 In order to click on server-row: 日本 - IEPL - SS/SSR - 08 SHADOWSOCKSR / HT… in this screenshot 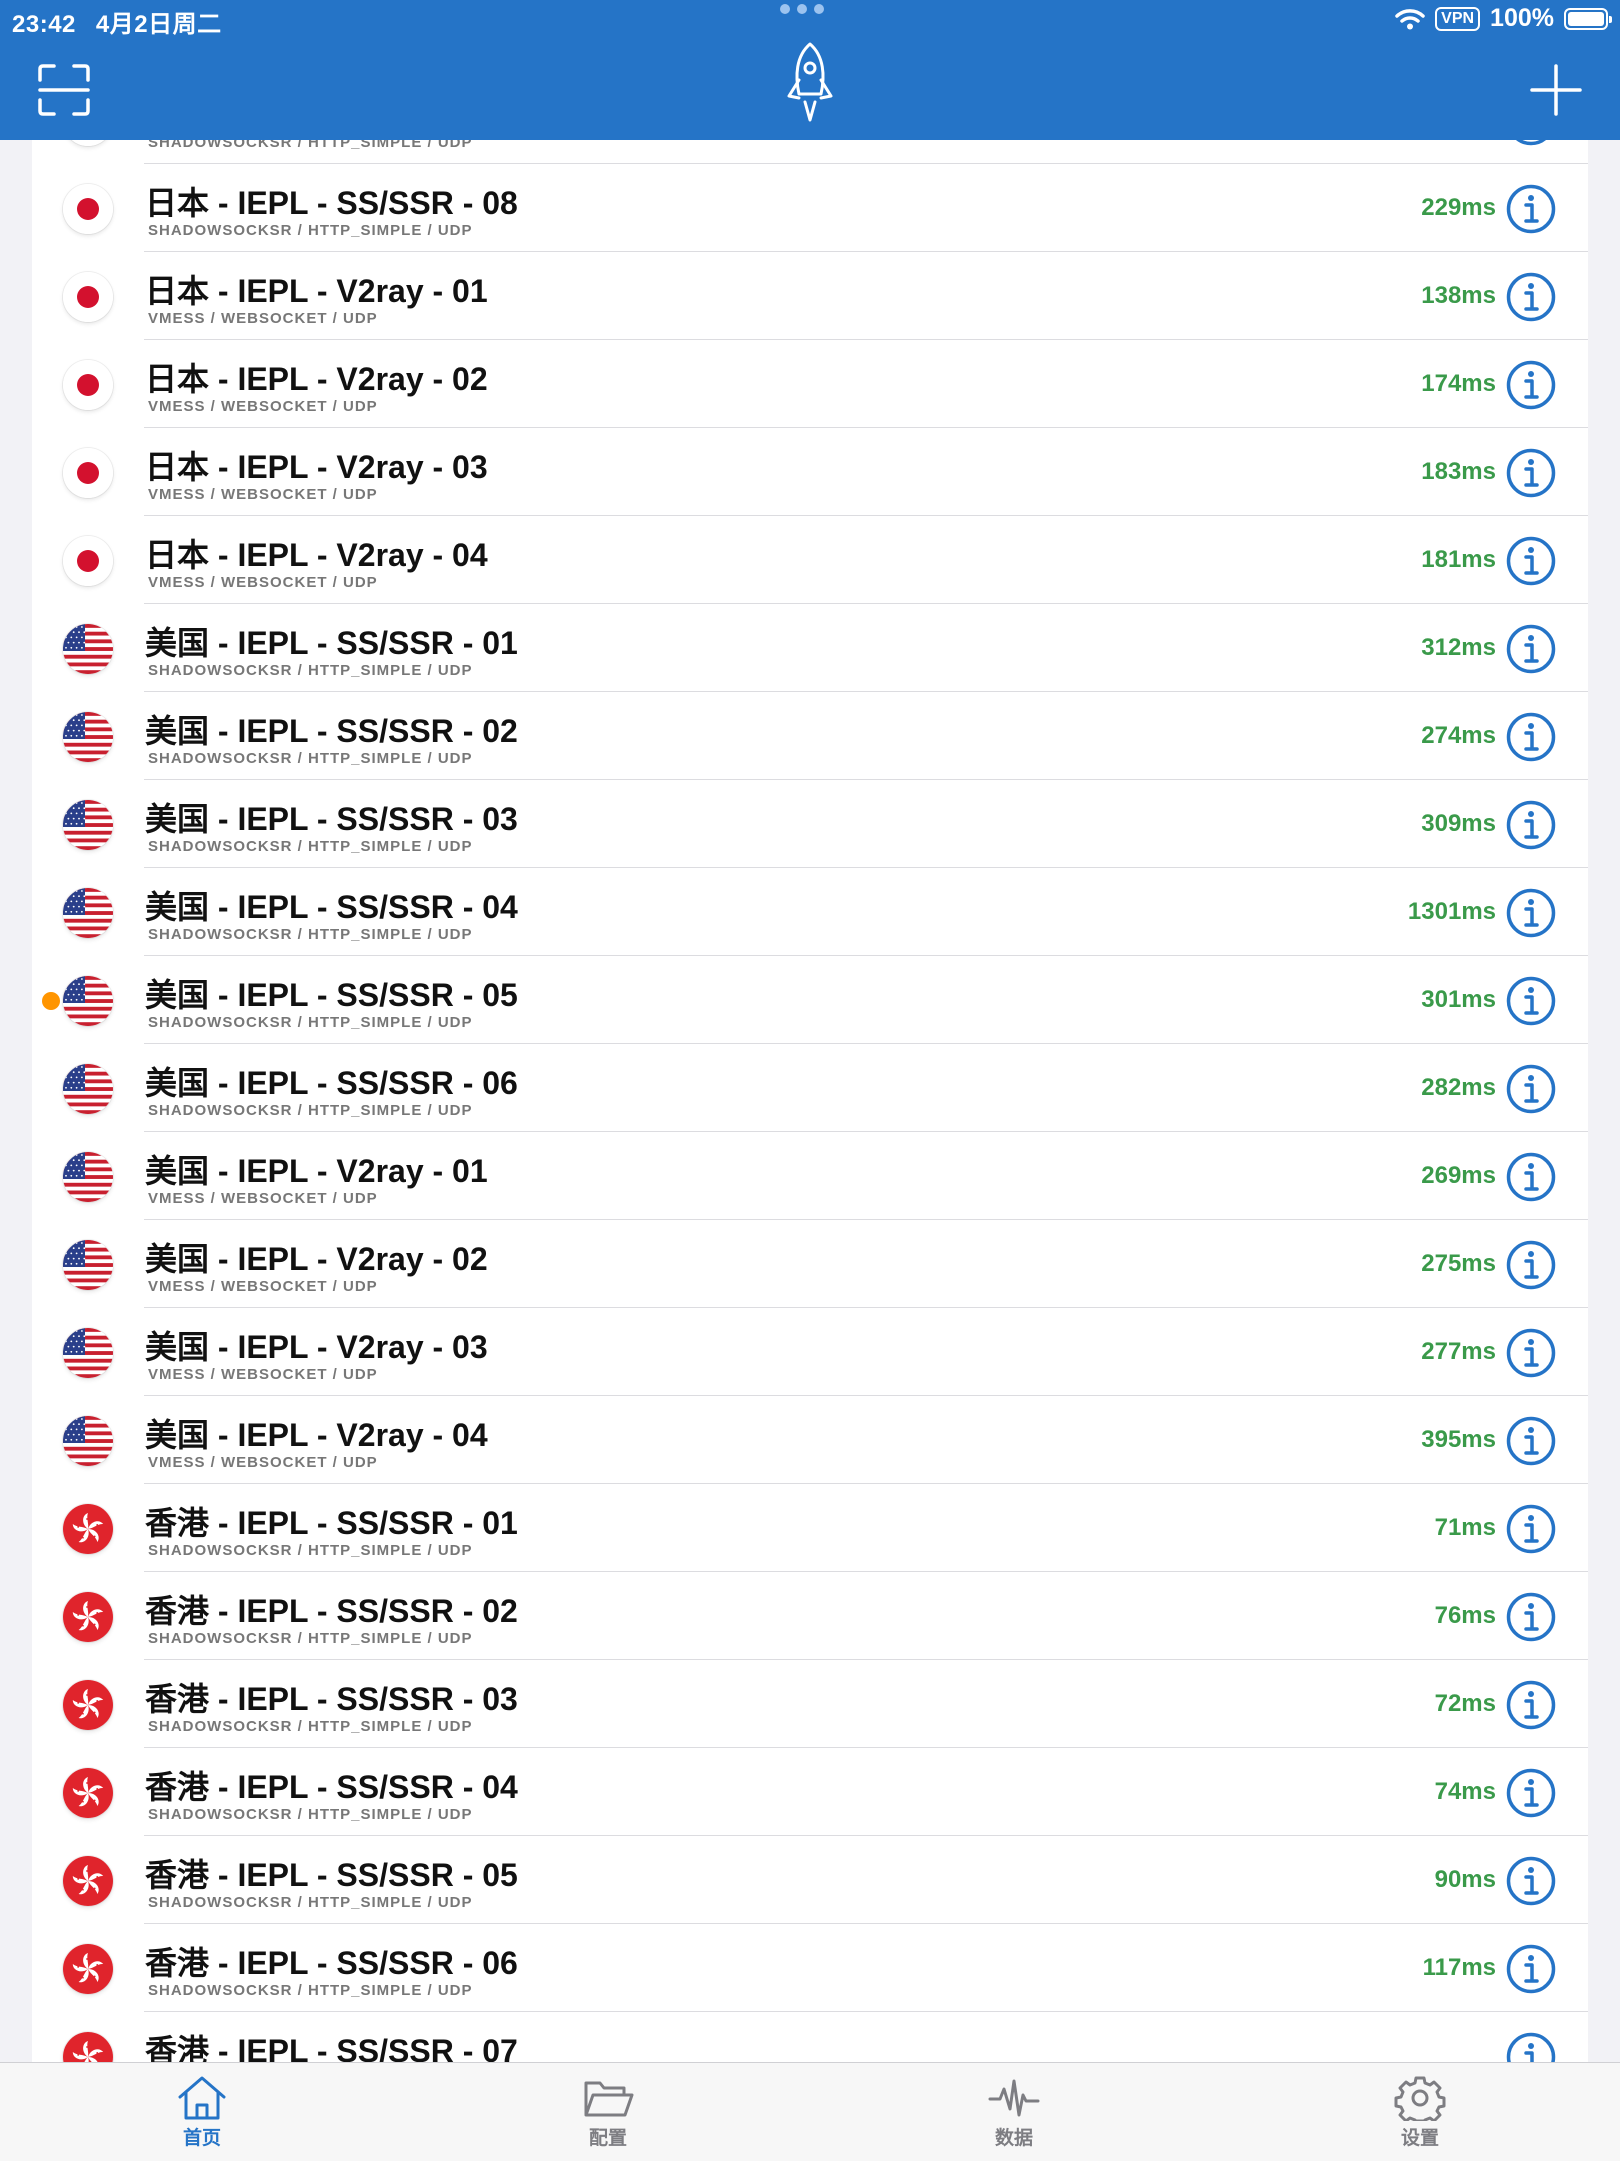, I will do `click(810, 208)`.